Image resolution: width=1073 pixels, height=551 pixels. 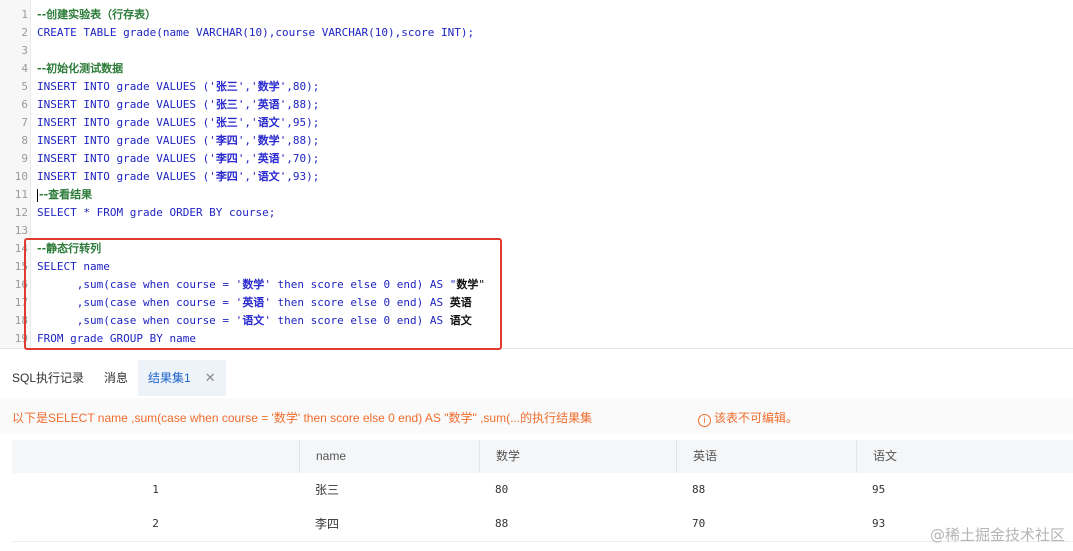 What do you see at coordinates (155, 489) in the screenshot?
I see `row-index: 1` at bounding box center [155, 489].